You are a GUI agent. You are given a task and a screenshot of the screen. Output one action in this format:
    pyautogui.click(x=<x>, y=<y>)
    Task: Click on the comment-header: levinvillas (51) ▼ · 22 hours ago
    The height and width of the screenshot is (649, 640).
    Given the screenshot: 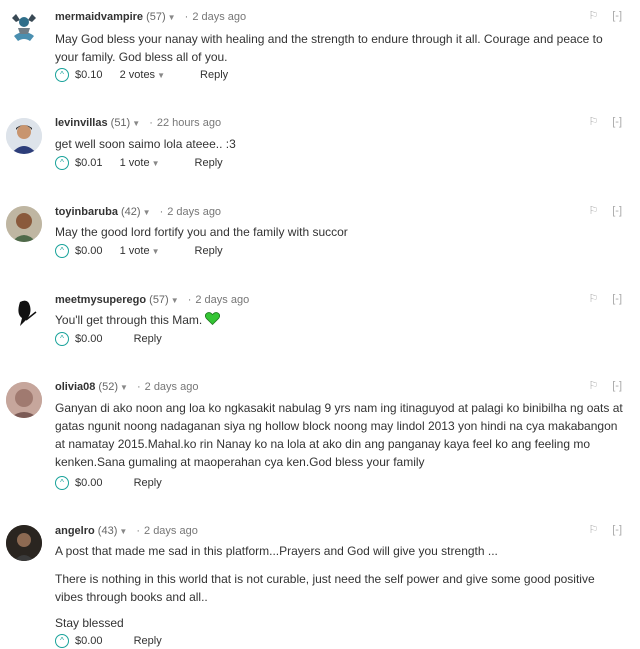 What is the action you would take?
    pyautogui.click(x=138, y=123)
    